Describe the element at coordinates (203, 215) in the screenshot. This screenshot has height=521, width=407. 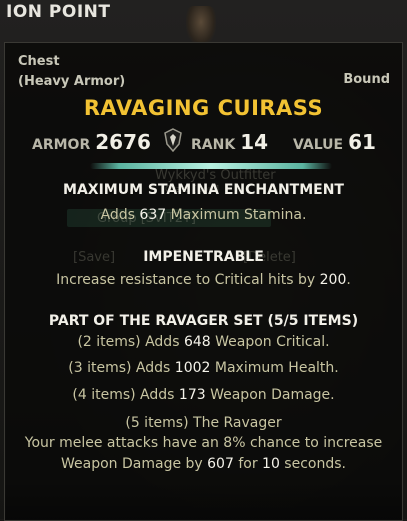
I see `enchant-desc: Adds 637 Maximum Stamina.` at that location.